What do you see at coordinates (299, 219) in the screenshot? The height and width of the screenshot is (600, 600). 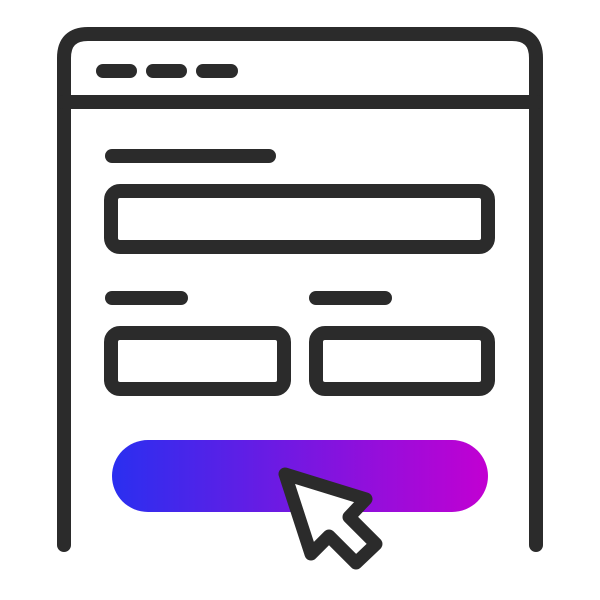 I see `text-input-field-wide` at bounding box center [299, 219].